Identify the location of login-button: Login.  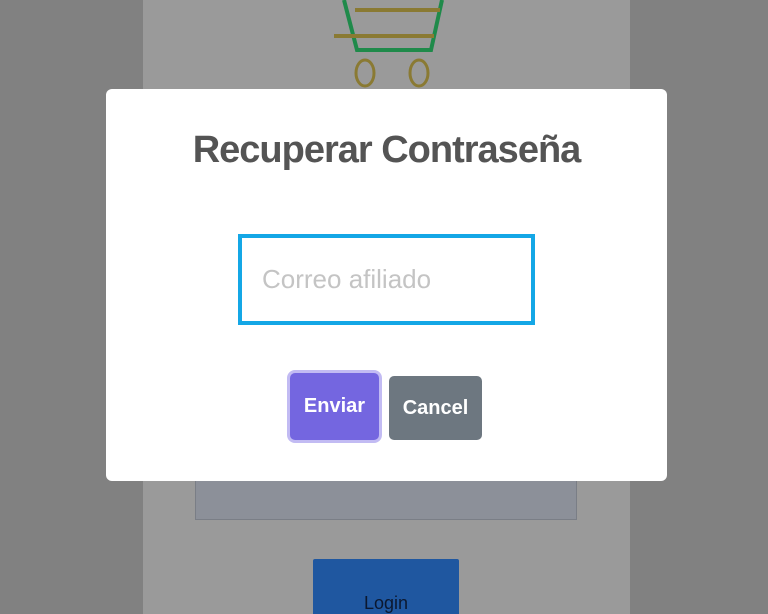
(386, 586).